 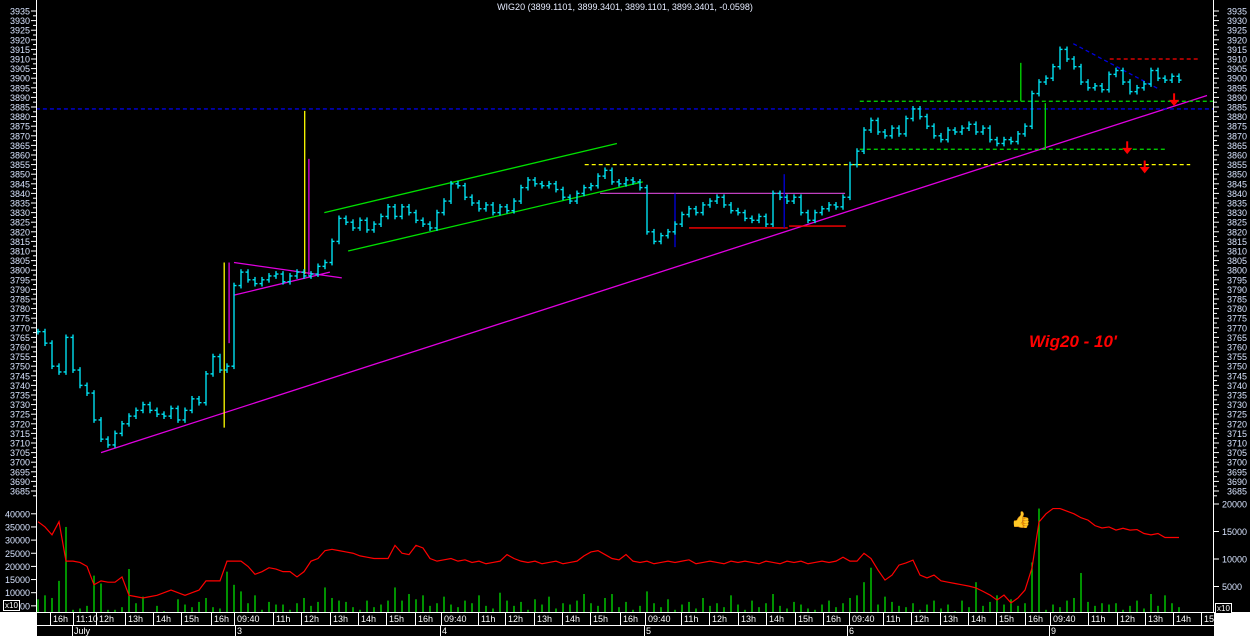 What do you see at coordinates (20, 482) in the screenshot?
I see `price-label-left: 3690` at bounding box center [20, 482].